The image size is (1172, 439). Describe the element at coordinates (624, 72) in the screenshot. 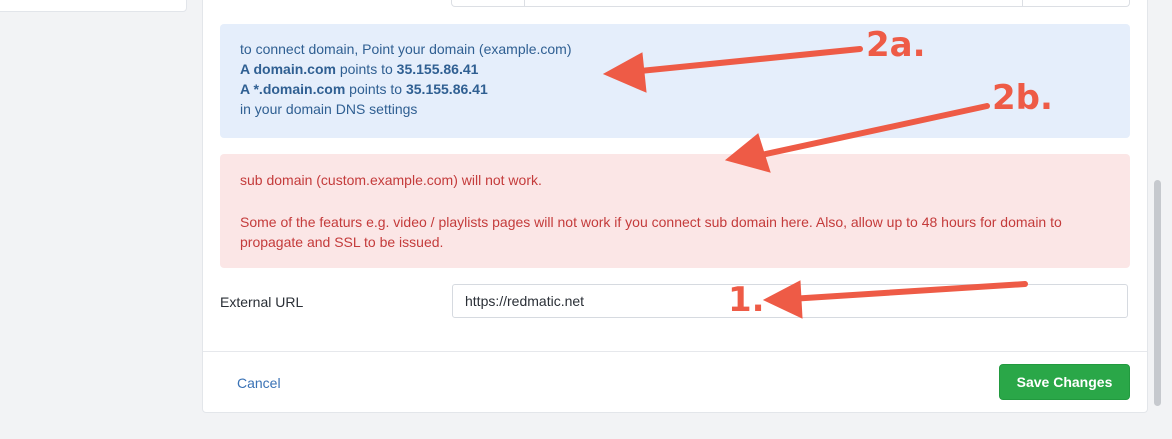

I see `arrow-2a-head` at that location.